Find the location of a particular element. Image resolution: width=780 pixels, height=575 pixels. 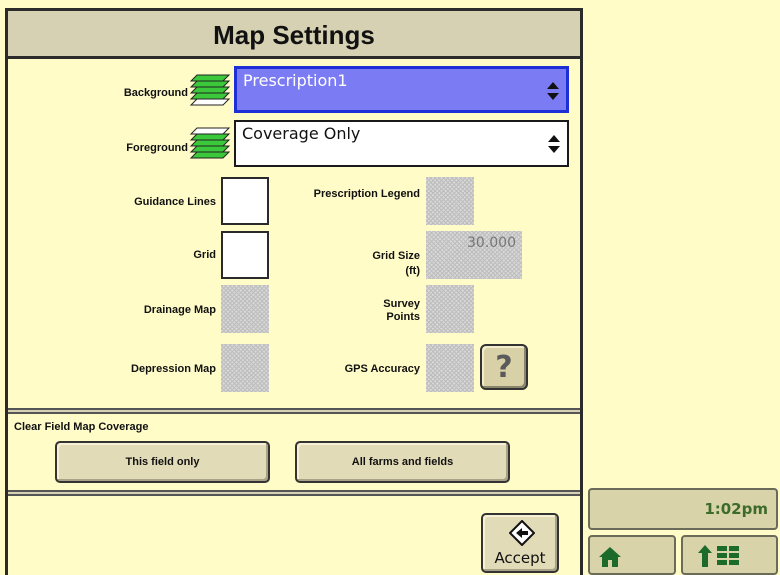

clear-coverage-heading: Clear Field Map Coverage is located at coordinates (81, 427).